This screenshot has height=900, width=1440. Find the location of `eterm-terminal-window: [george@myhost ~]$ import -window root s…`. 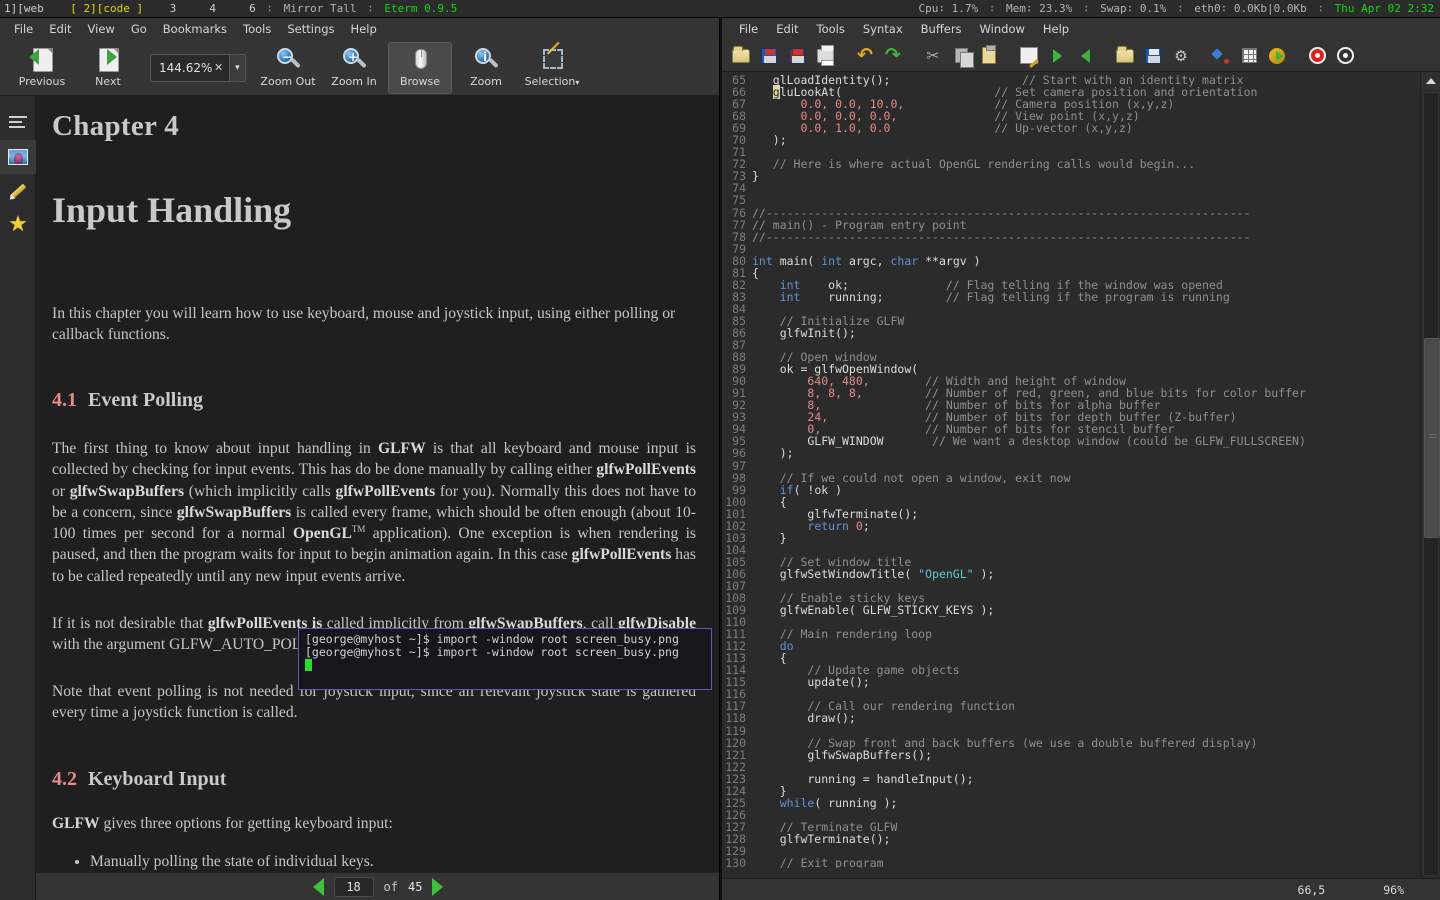

eterm-terminal-window: [george@myhost ~]$ import -window root s… is located at coordinates (505, 659).